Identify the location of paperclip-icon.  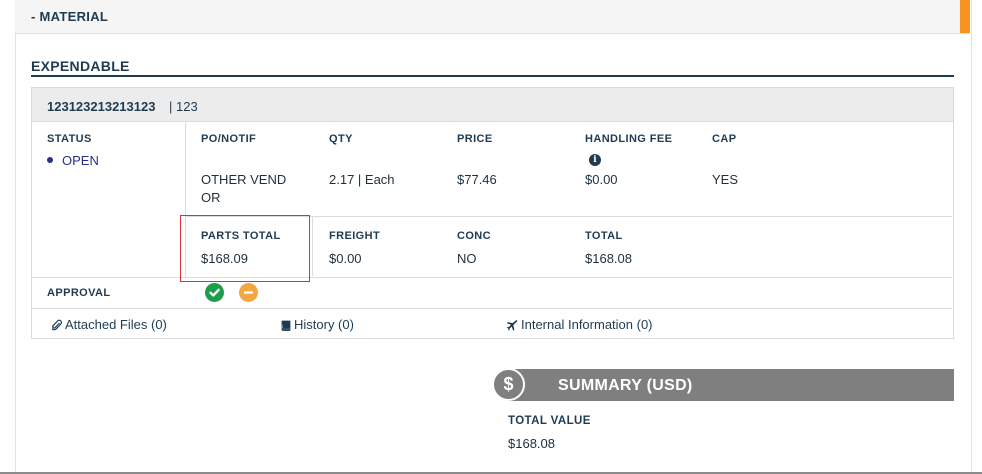
(56, 325).